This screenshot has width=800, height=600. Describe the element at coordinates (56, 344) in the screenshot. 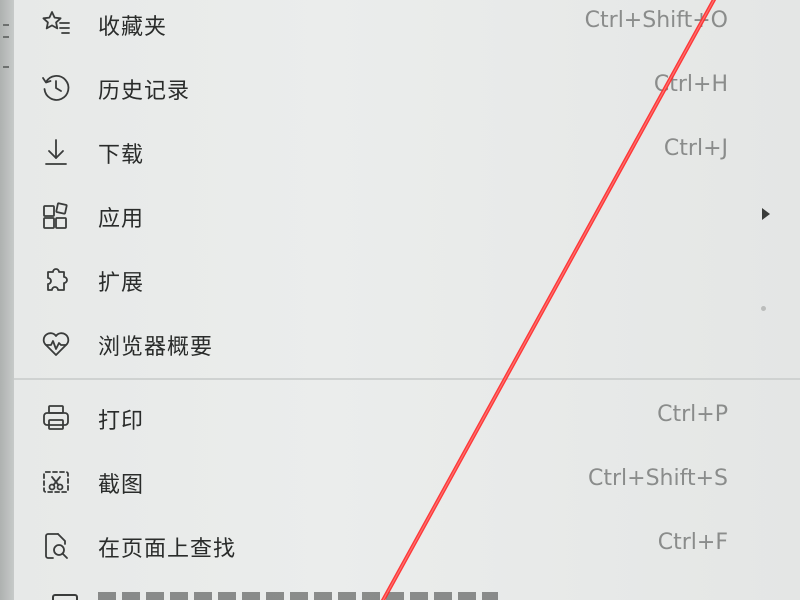

I see `heart-pulse-icon` at that location.